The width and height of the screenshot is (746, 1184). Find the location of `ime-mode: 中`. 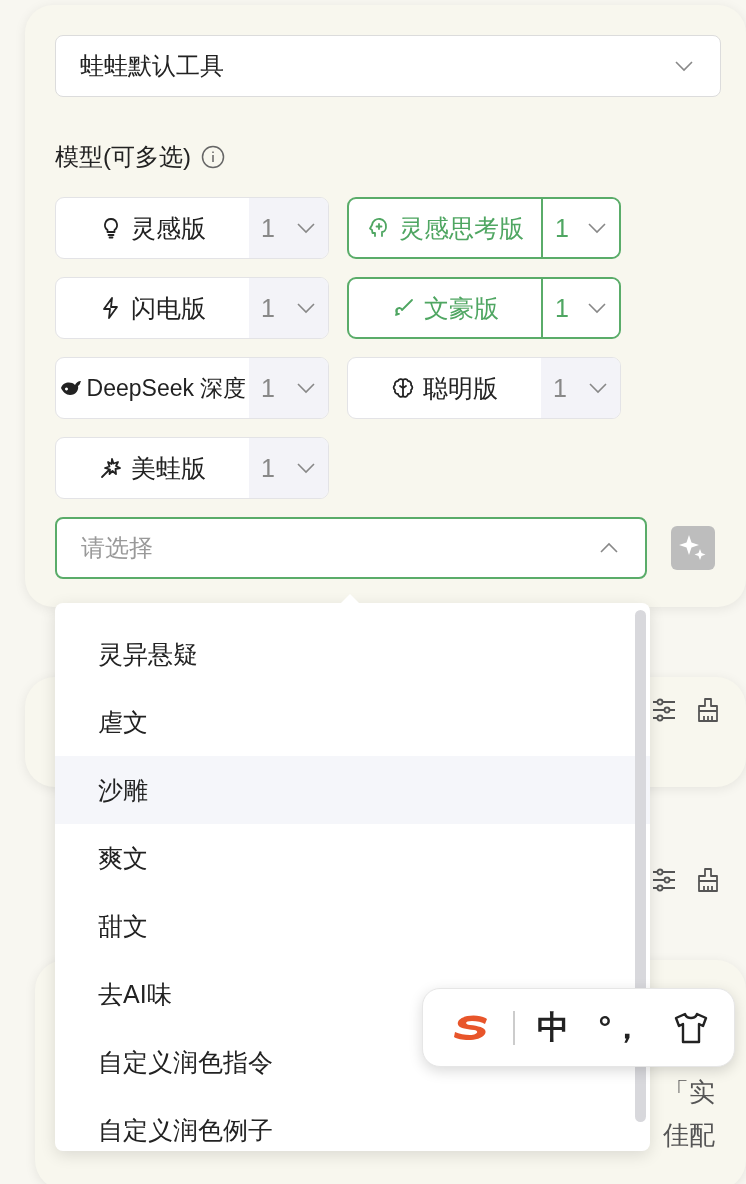

ime-mode: 中 is located at coordinates (552, 1027).